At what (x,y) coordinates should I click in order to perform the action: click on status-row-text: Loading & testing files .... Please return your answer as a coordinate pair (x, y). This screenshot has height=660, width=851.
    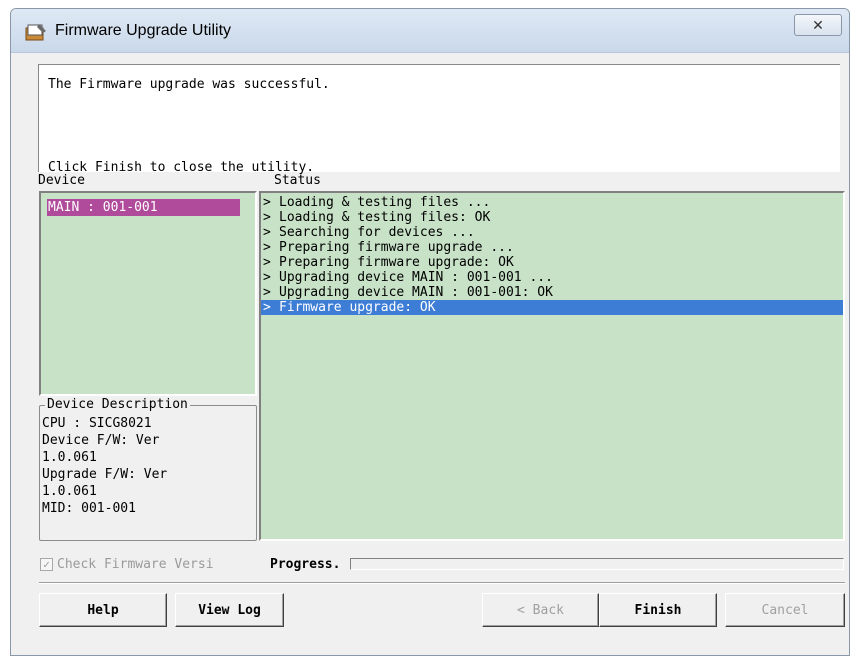
    Looking at the image, I should click on (385, 202).